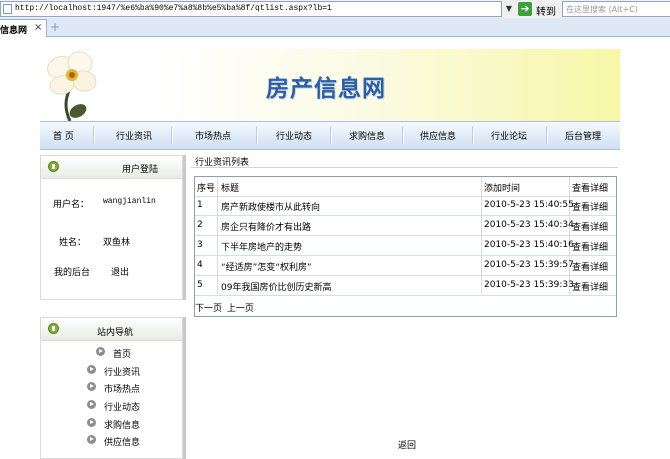 Image resolution: width=670 pixels, height=459 pixels. I want to click on site-nav-industry-news: 行业资讯, so click(122, 371).